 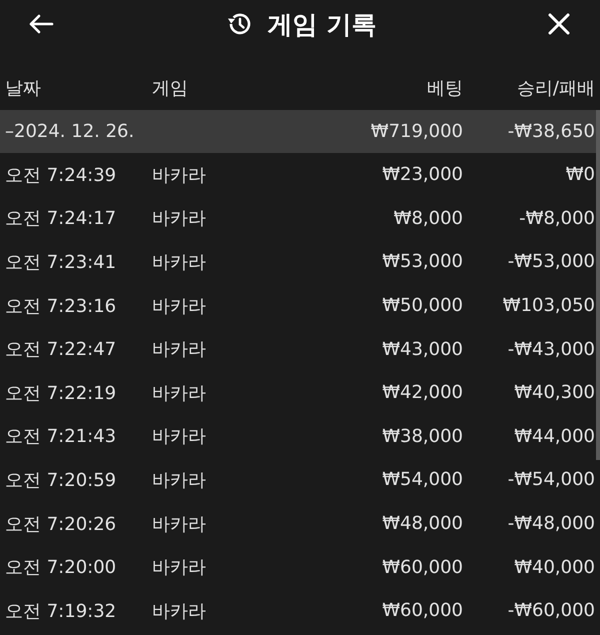 What do you see at coordinates (322, 24) in the screenshot?
I see `window-title: 게임 기록` at bounding box center [322, 24].